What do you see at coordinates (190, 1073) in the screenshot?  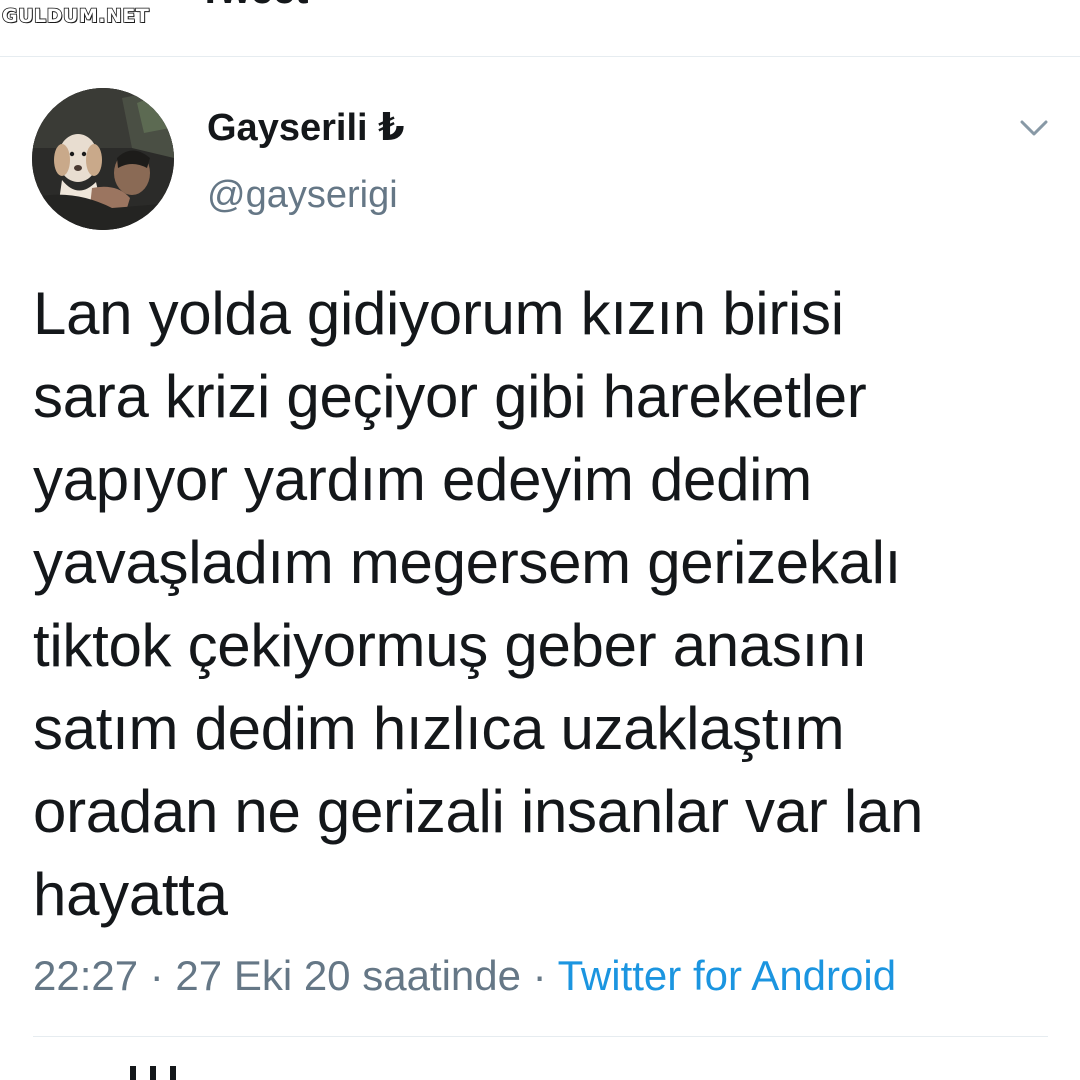 I see `stats-row-cutoff` at bounding box center [190, 1073].